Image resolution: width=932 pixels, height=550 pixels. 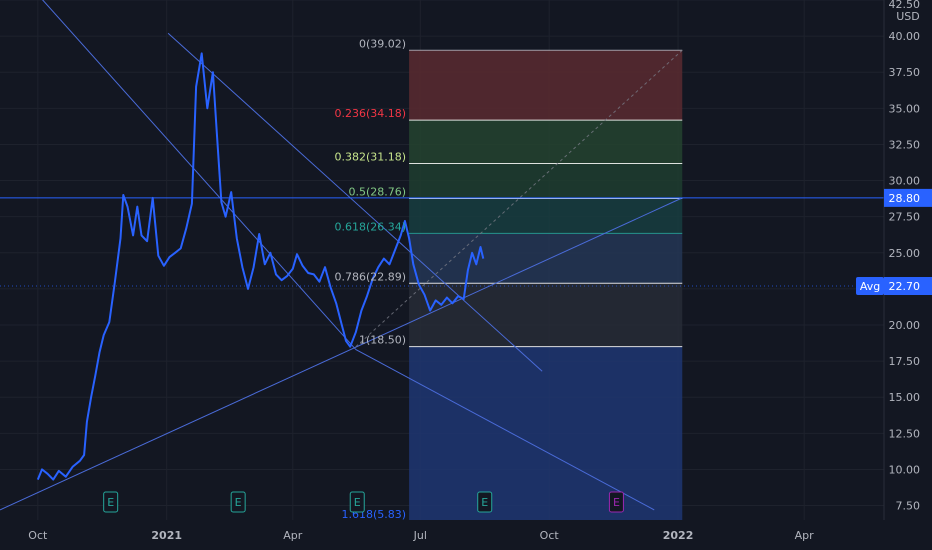 What do you see at coordinates (905, 72) in the screenshot?
I see `y-tick-label: 37.50` at bounding box center [905, 72].